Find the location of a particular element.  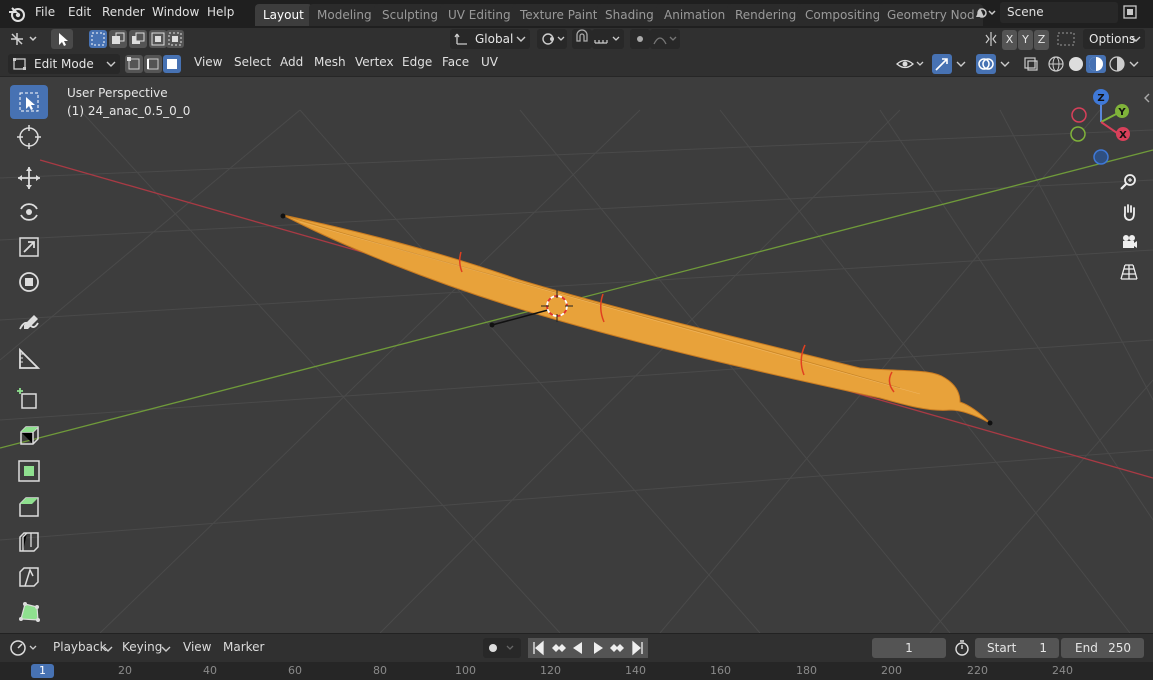

poly-build-tool is located at coordinates (29, 612).